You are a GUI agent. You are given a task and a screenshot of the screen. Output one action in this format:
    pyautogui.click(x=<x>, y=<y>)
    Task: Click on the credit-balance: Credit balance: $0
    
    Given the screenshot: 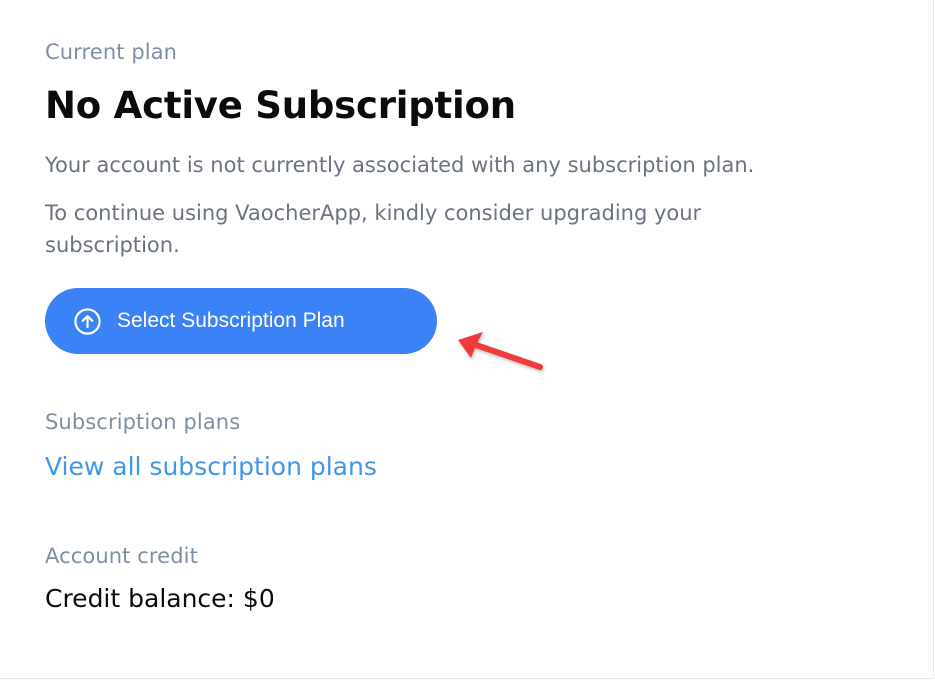 What is the action you would take?
    pyautogui.click(x=160, y=598)
    